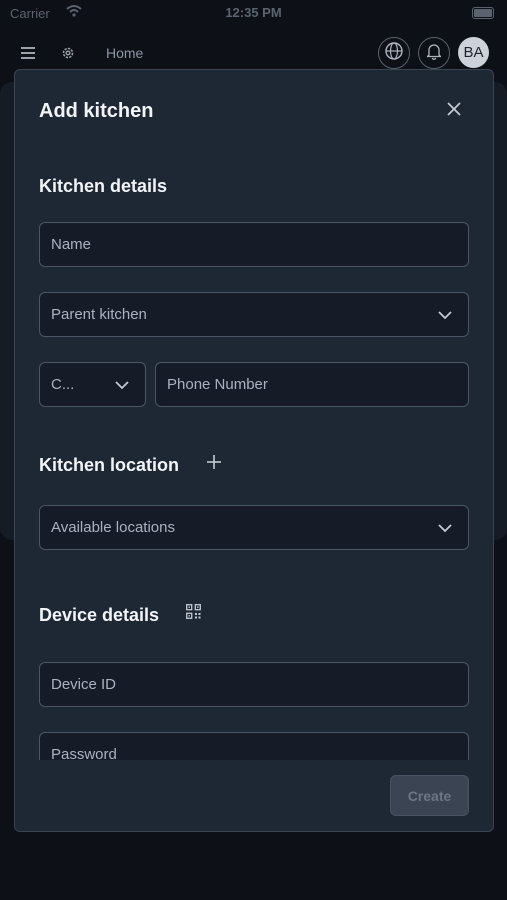 This screenshot has width=507, height=900. Describe the element at coordinates (254, 684) in the screenshot. I see `device-id-field: Device ID` at that location.